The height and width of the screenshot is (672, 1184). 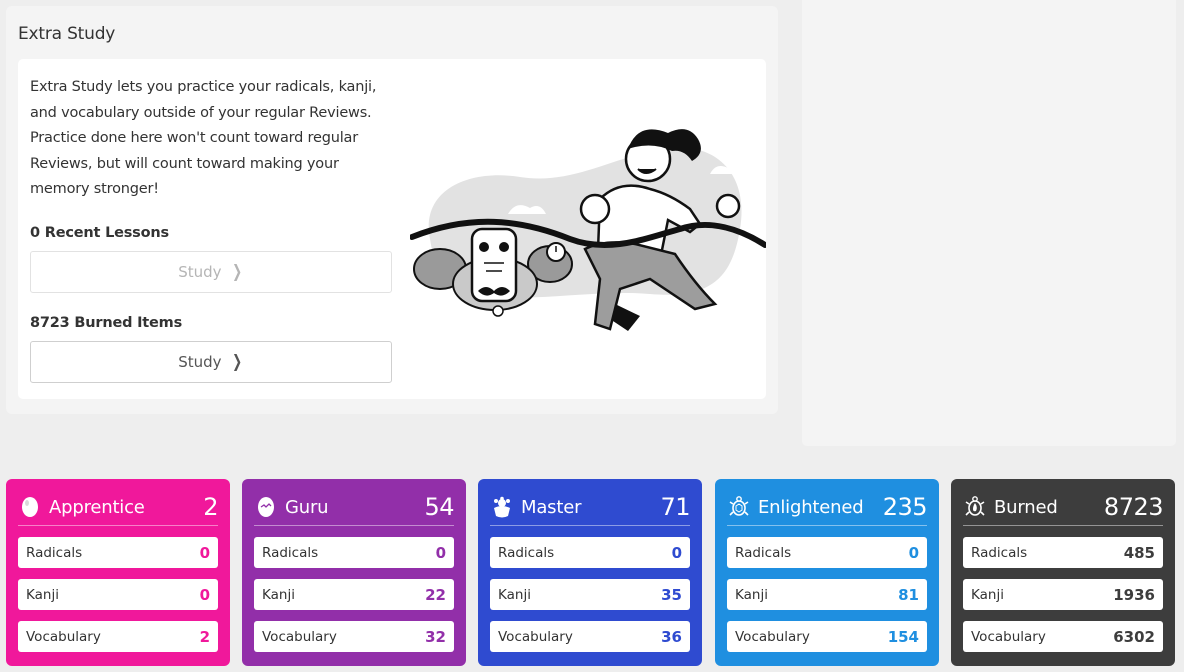 I want to click on srs-stage-name: Guru, so click(x=307, y=507).